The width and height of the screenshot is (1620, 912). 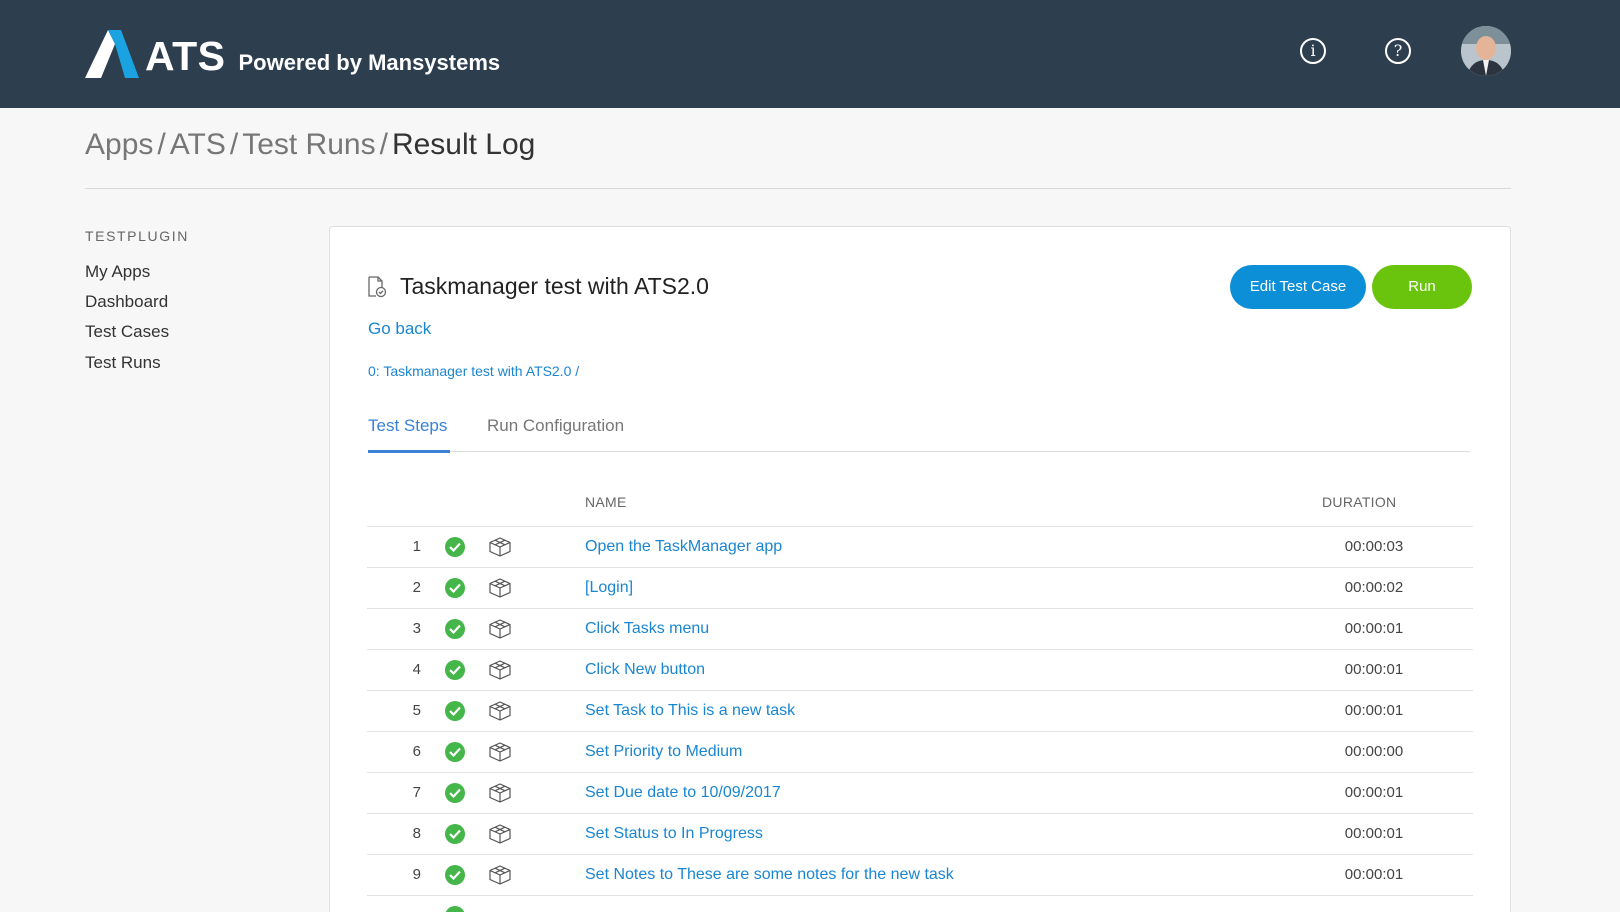 I want to click on step-name-link: Click Tasks menu, so click(x=647, y=629).